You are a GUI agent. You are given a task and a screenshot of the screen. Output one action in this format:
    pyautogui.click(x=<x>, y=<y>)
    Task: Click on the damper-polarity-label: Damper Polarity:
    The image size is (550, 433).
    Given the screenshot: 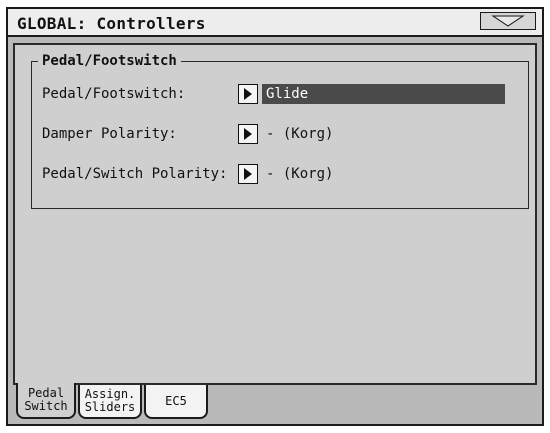 What is the action you would take?
    pyautogui.click(x=109, y=134)
    